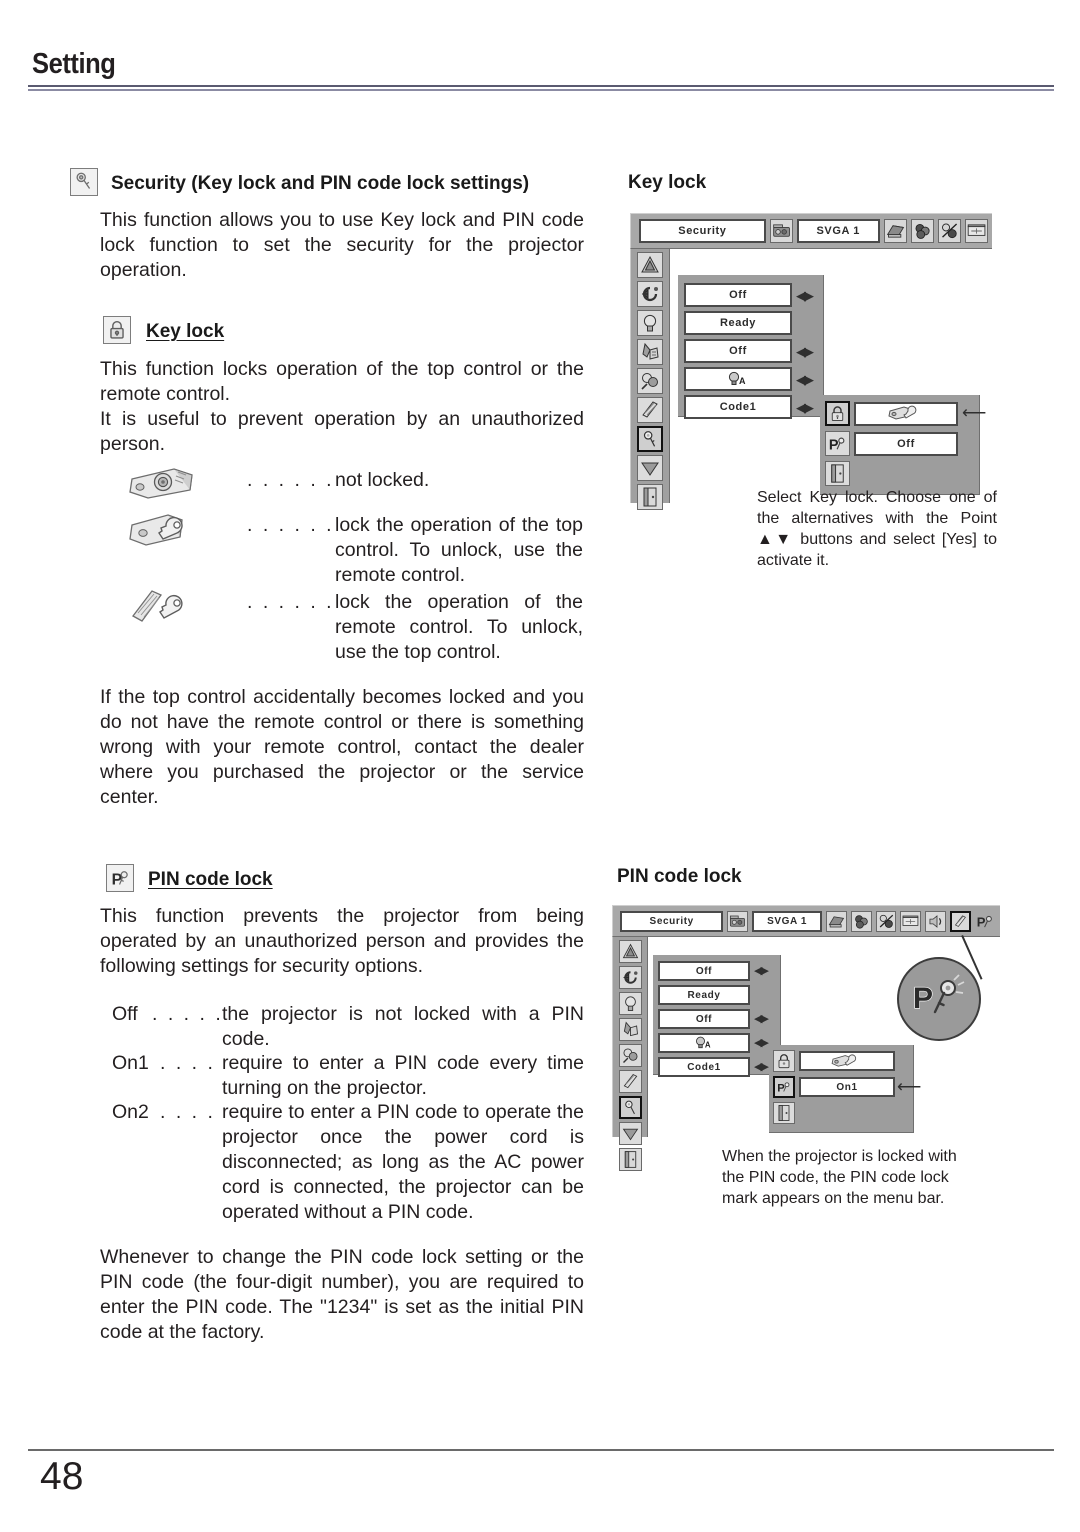 The width and height of the screenshot is (1080, 1532). Describe the element at coordinates (708, 1044) in the screenshot. I see `svg-text: A` at that location.